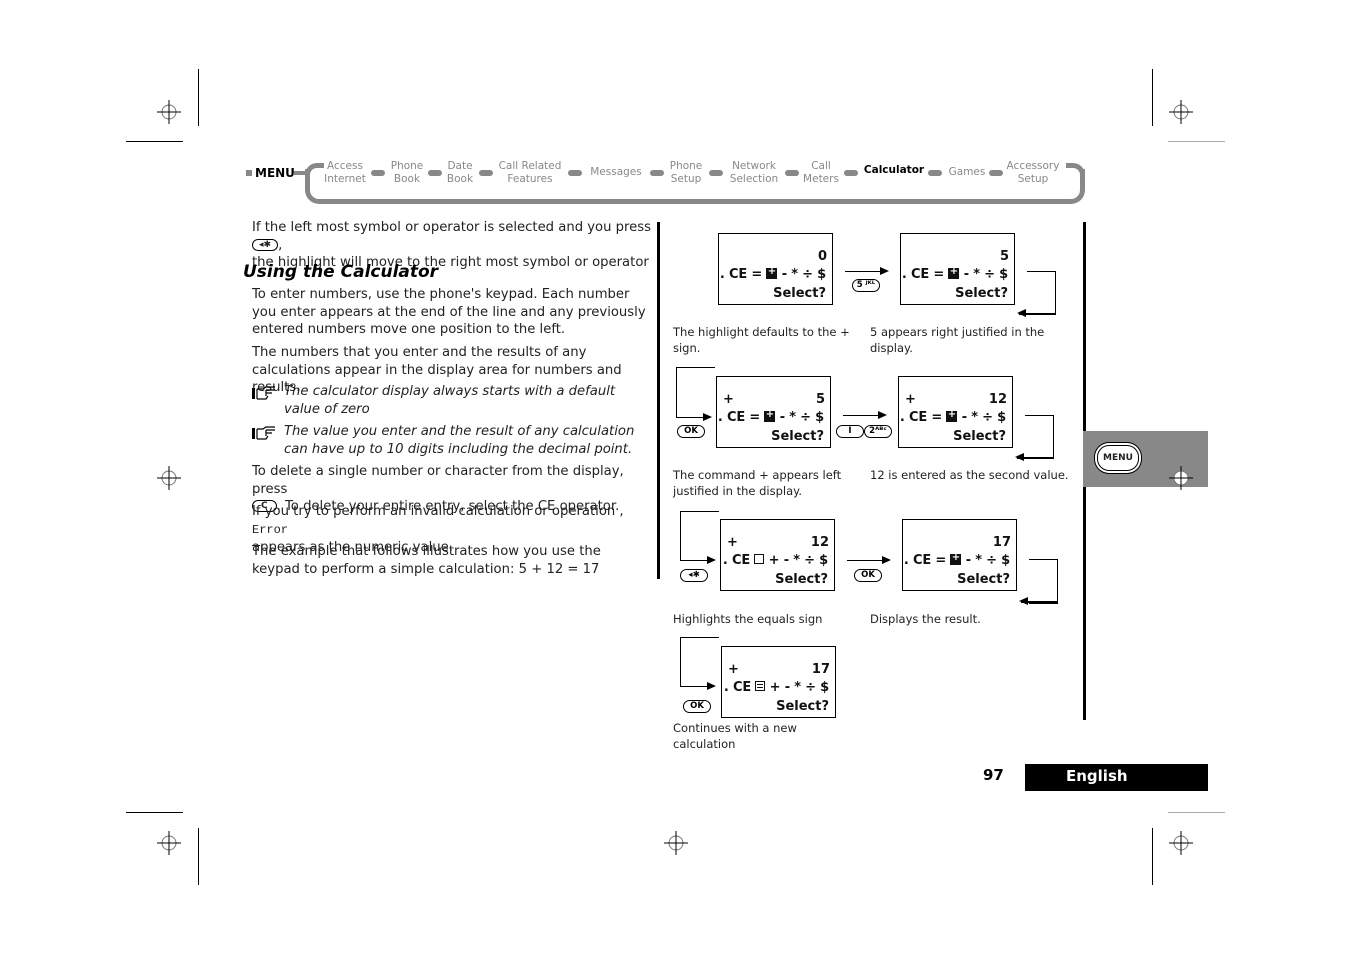 This screenshot has width=1351, height=954. Describe the element at coordinates (1097, 776) in the screenshot. I see `language-label: English` at that location.